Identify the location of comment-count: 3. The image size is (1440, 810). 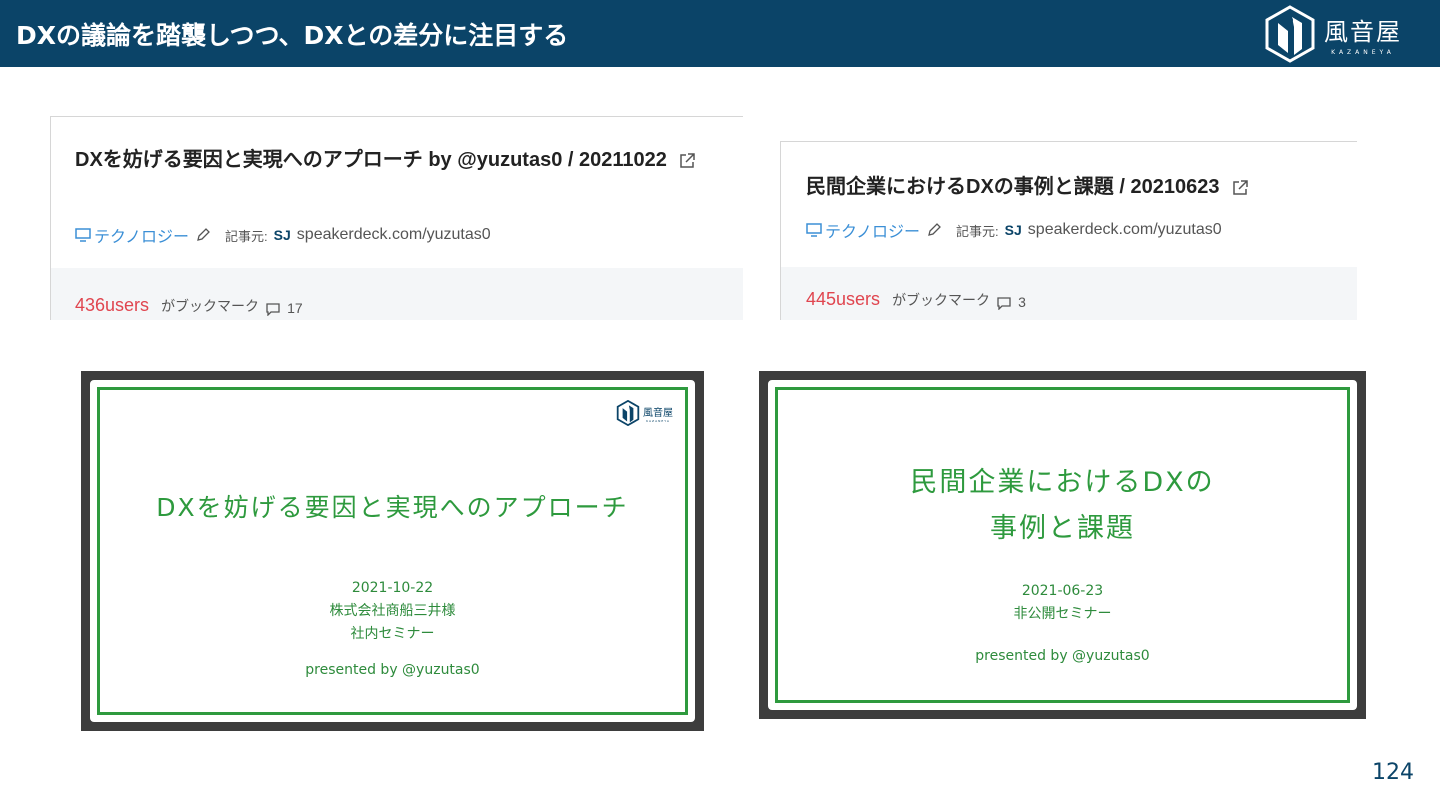
(1022, 302).